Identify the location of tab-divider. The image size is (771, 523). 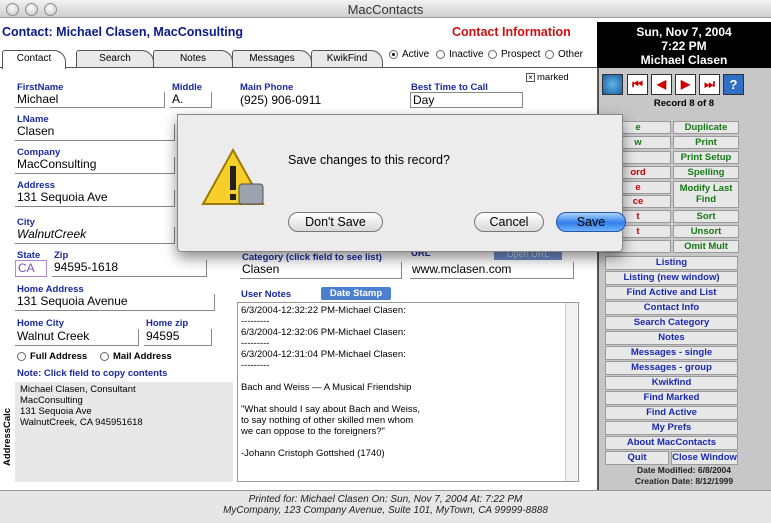
(298, 67).